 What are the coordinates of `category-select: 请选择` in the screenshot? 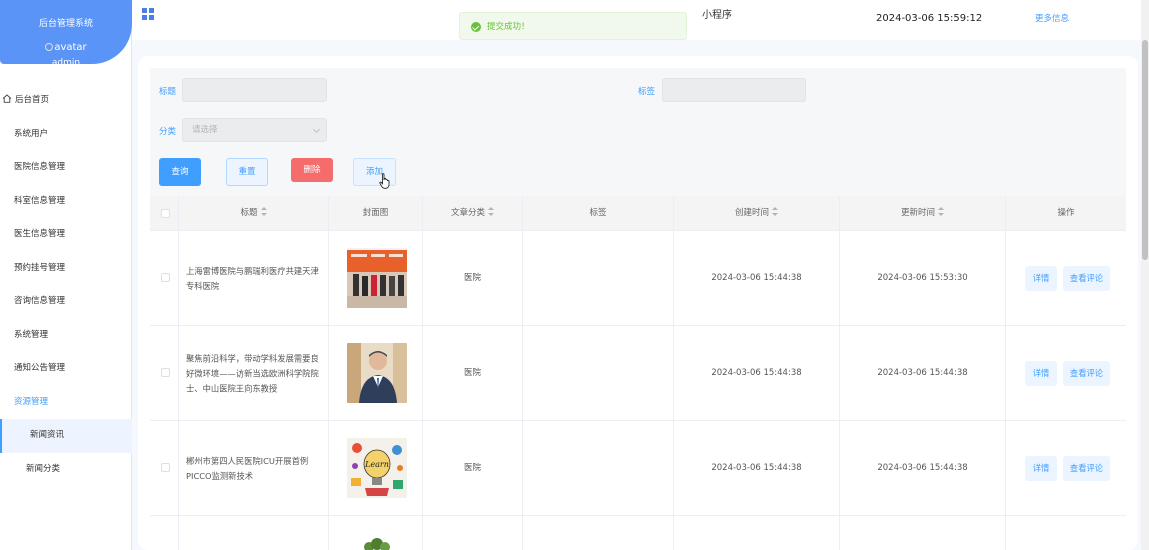 It's located at (254, 130).